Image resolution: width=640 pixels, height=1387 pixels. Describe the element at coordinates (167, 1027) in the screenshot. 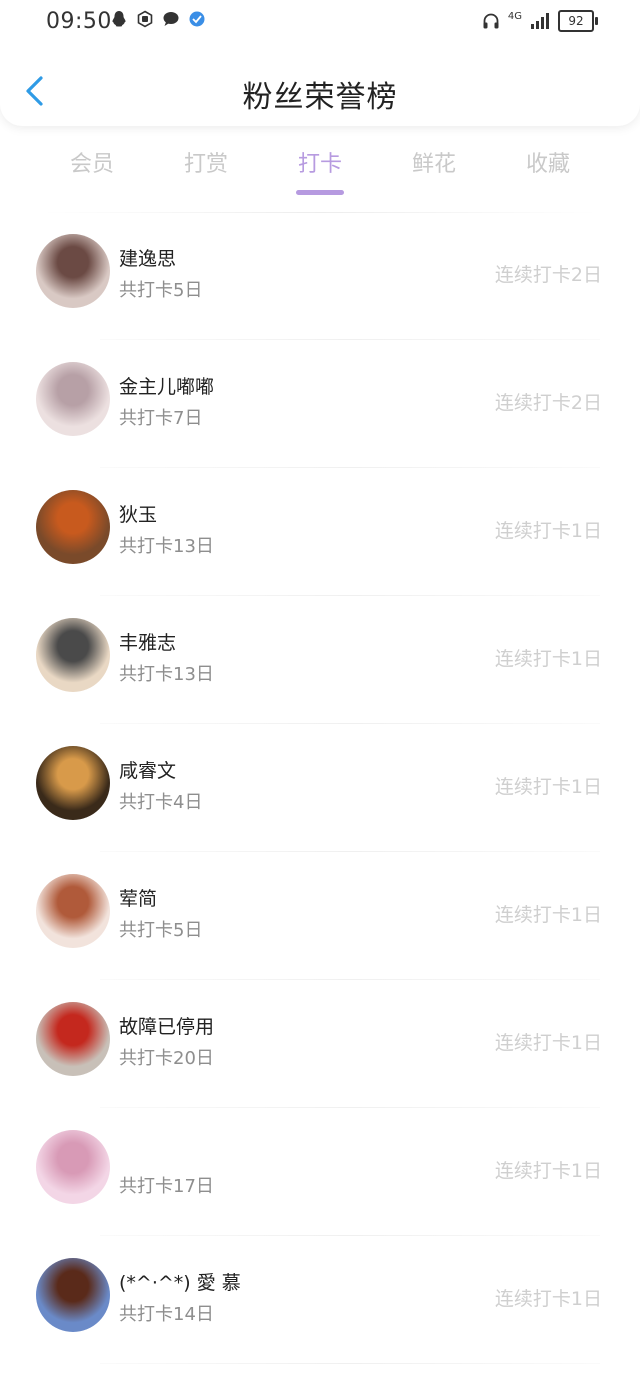

I see `fan-name: 故障已停用` at that location.